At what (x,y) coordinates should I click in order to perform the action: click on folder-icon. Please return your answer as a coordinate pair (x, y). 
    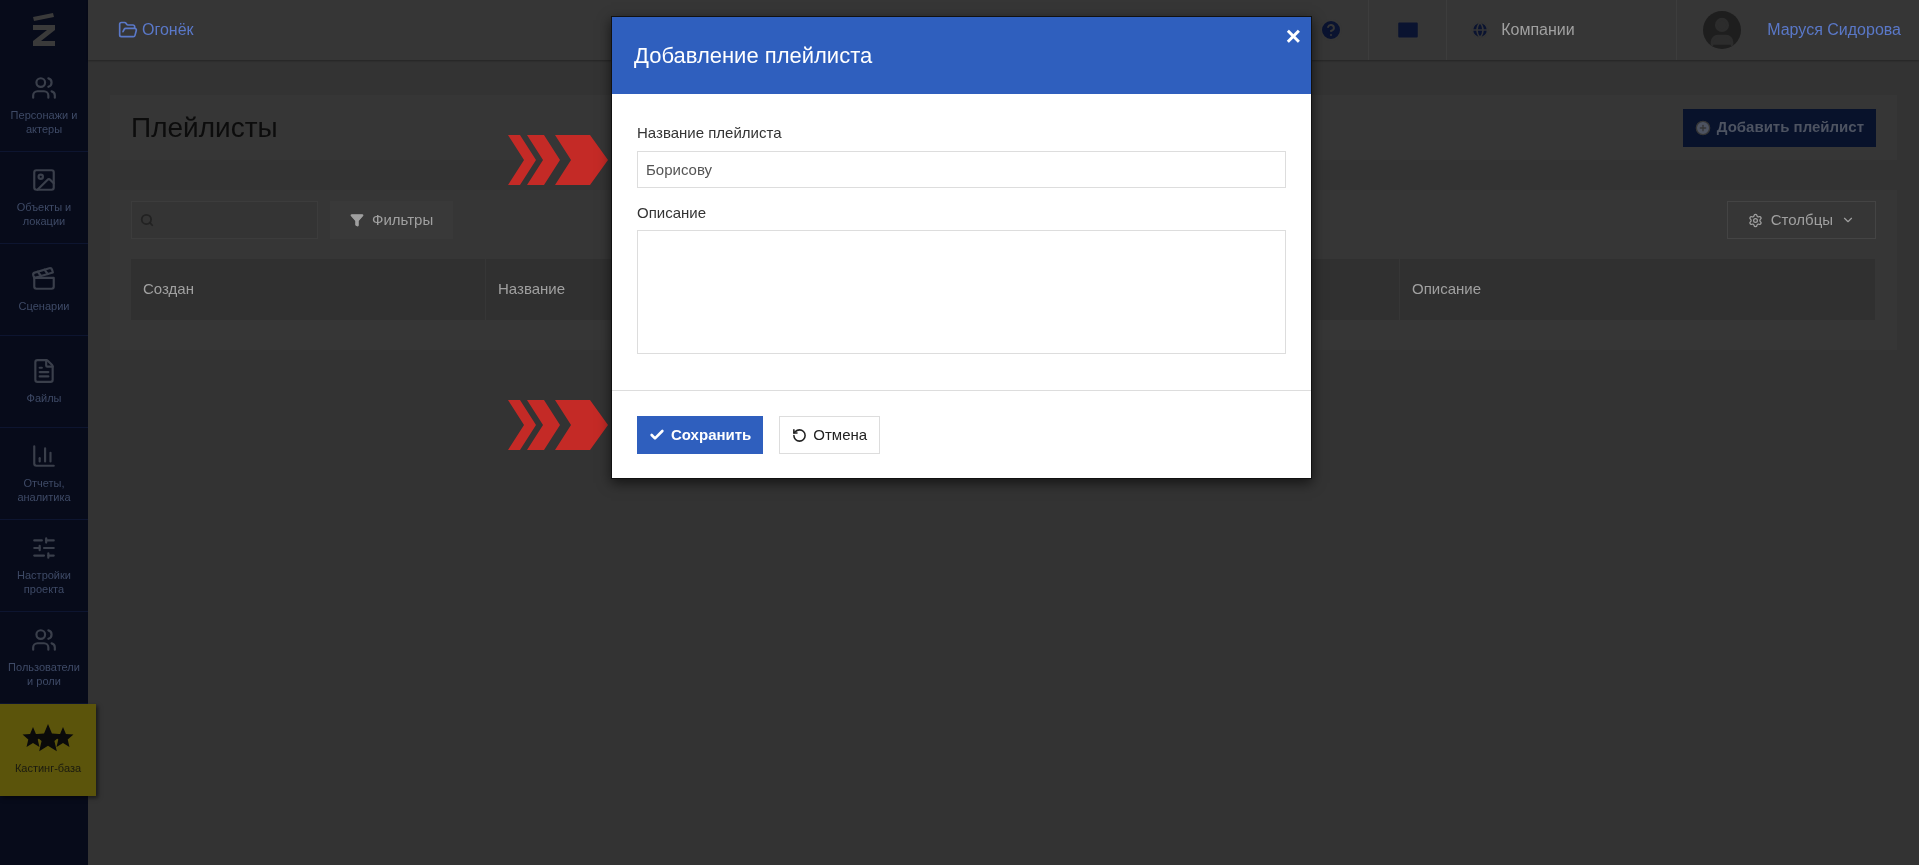
    Looking at the image, I should click on (128, 30).